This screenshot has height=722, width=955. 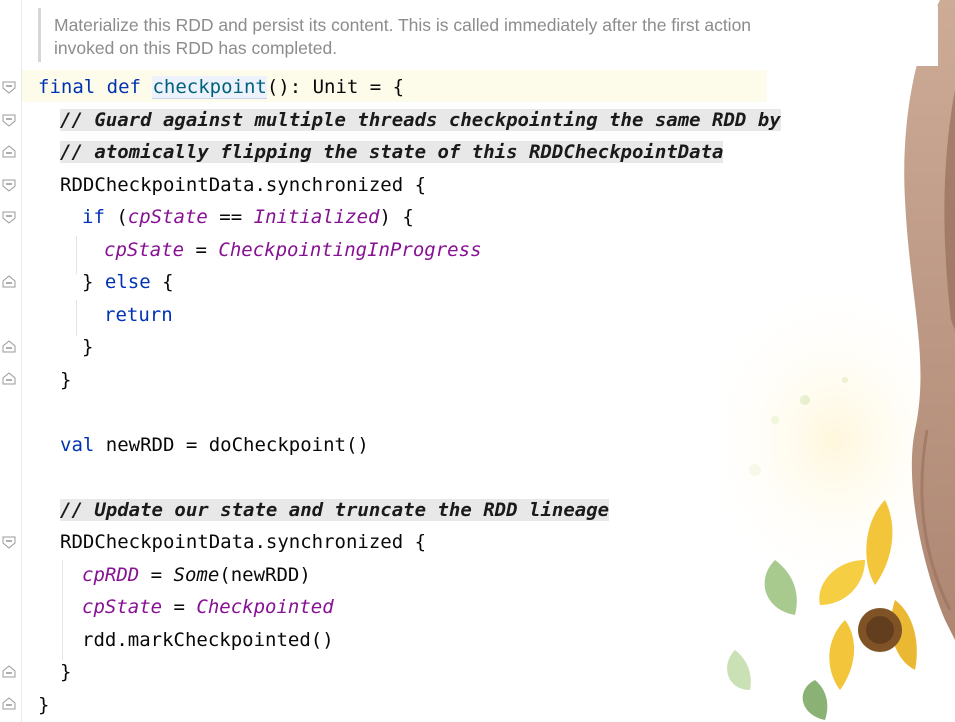 I want to click on code-line-1: final def checkpoint(): Unit = {, so click(x=221, y=87).